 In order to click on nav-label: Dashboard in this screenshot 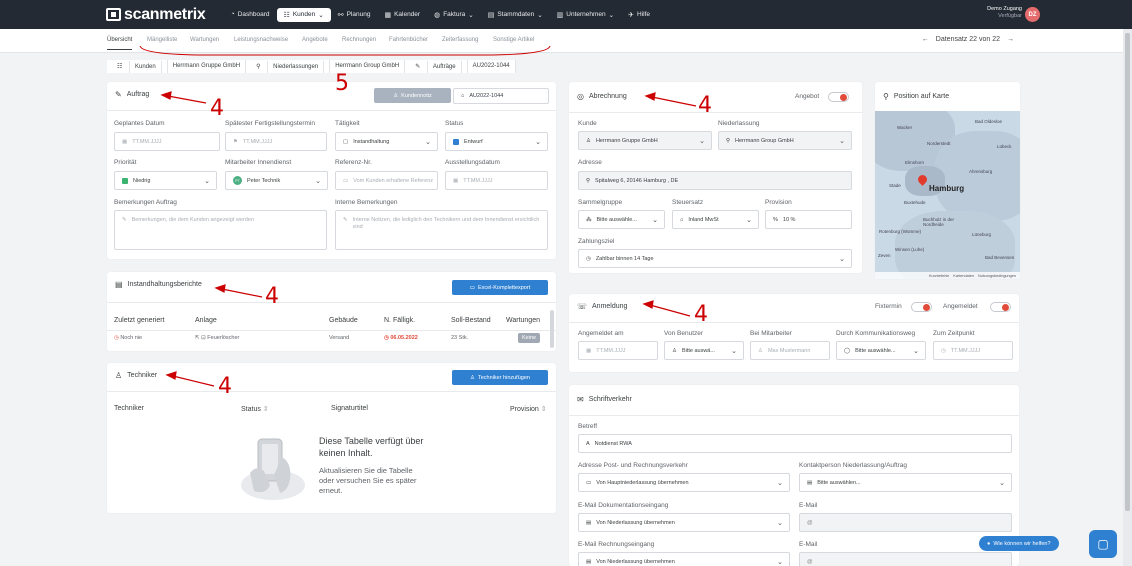, I will do `click(253, 14)`.